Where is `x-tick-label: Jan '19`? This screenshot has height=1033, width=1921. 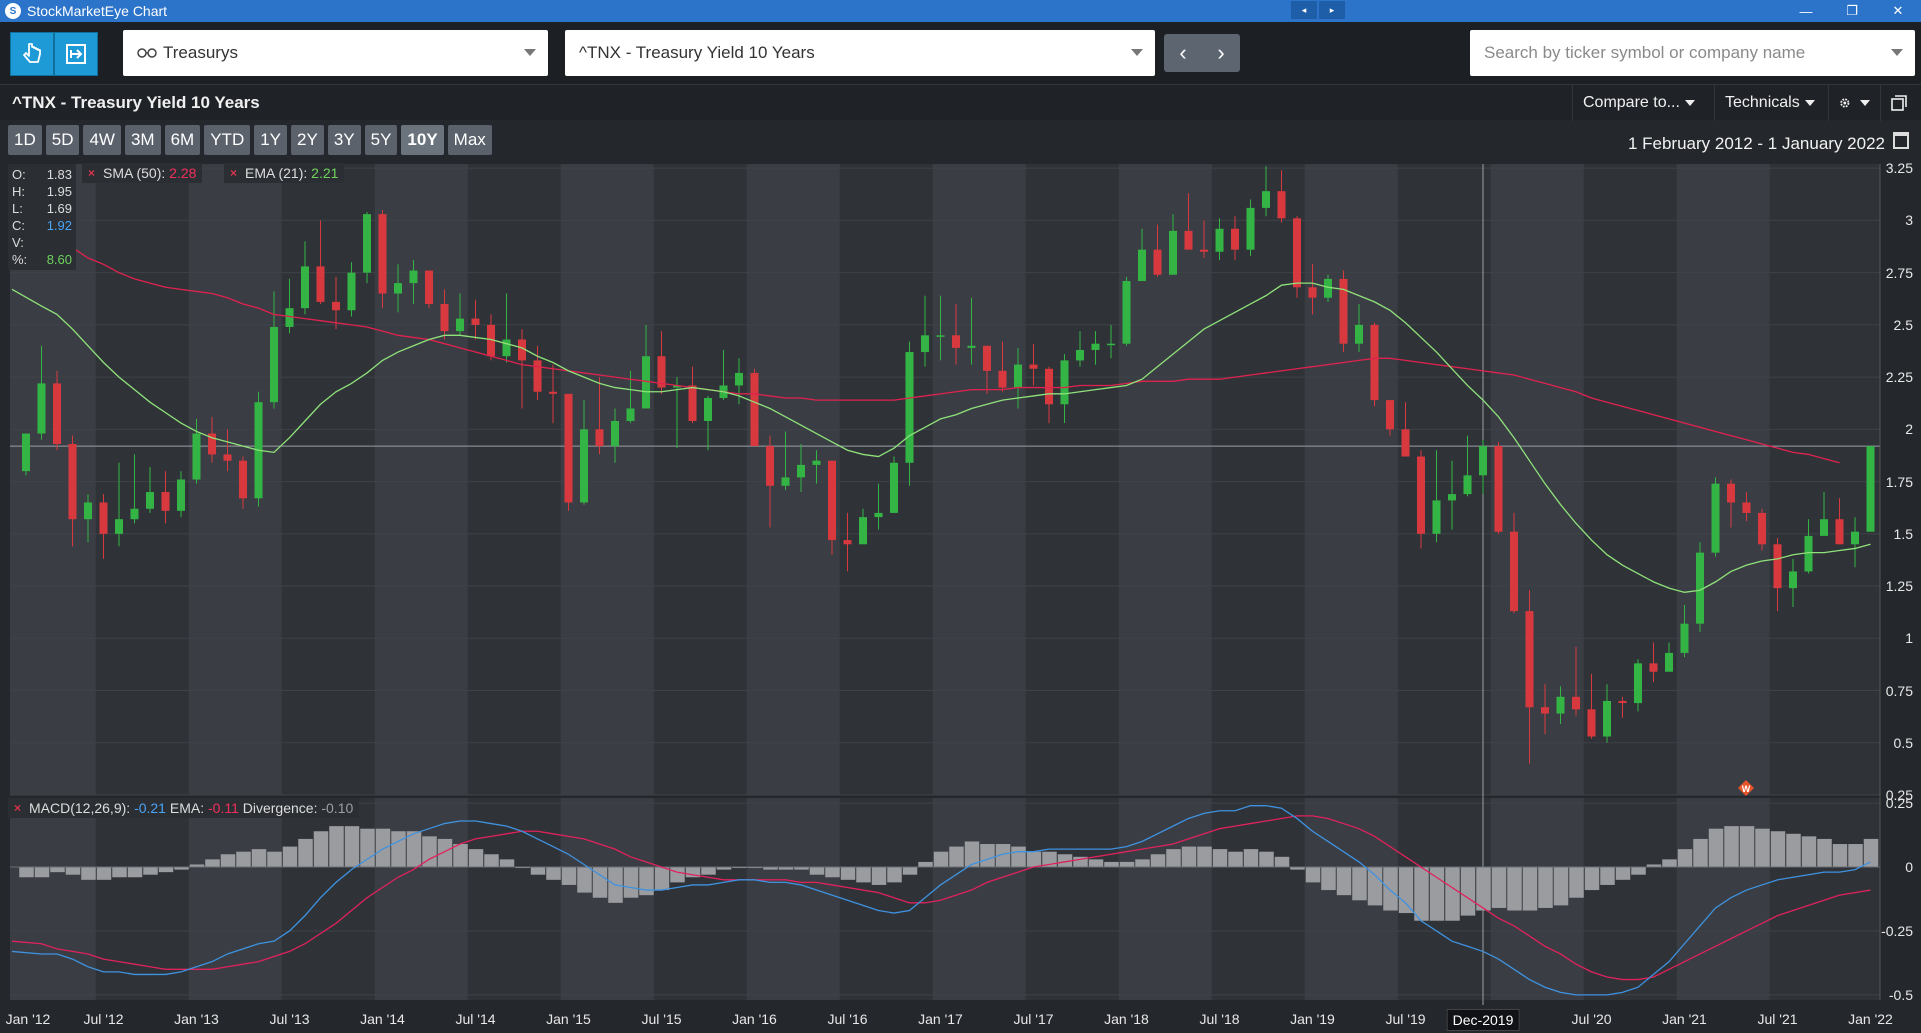 x-tick-label: Jan '19 is located at coordinates (1312, 1019).